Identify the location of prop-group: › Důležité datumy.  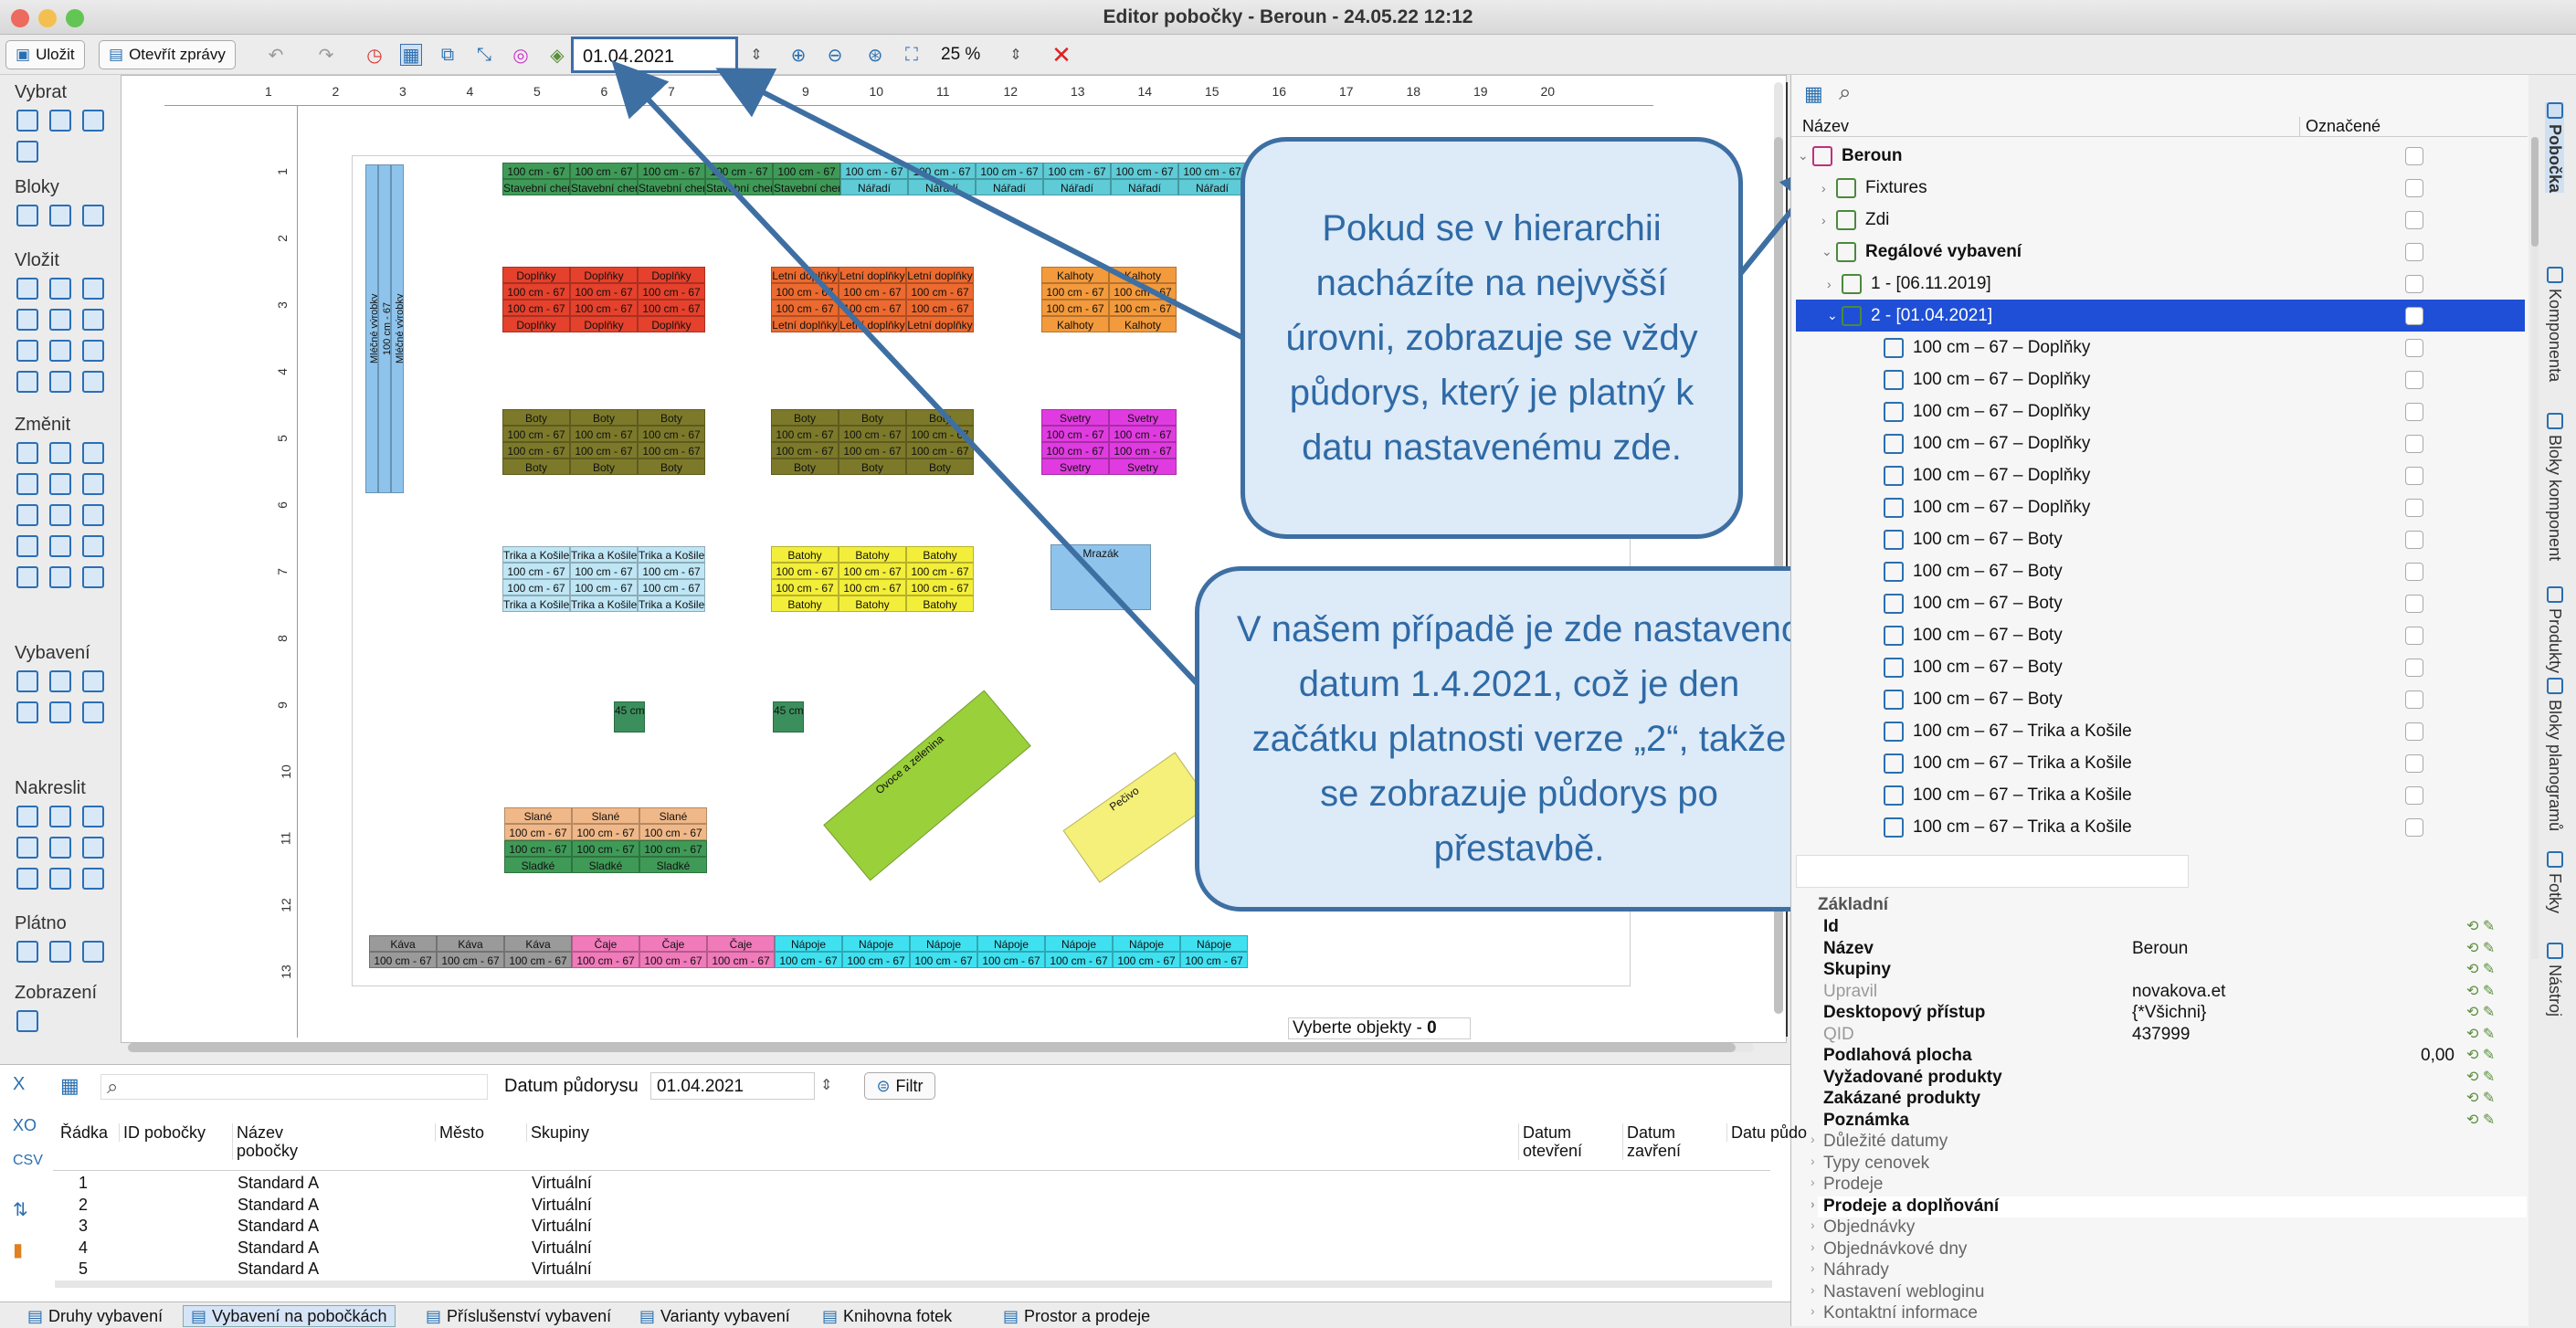
(2169, 1143).